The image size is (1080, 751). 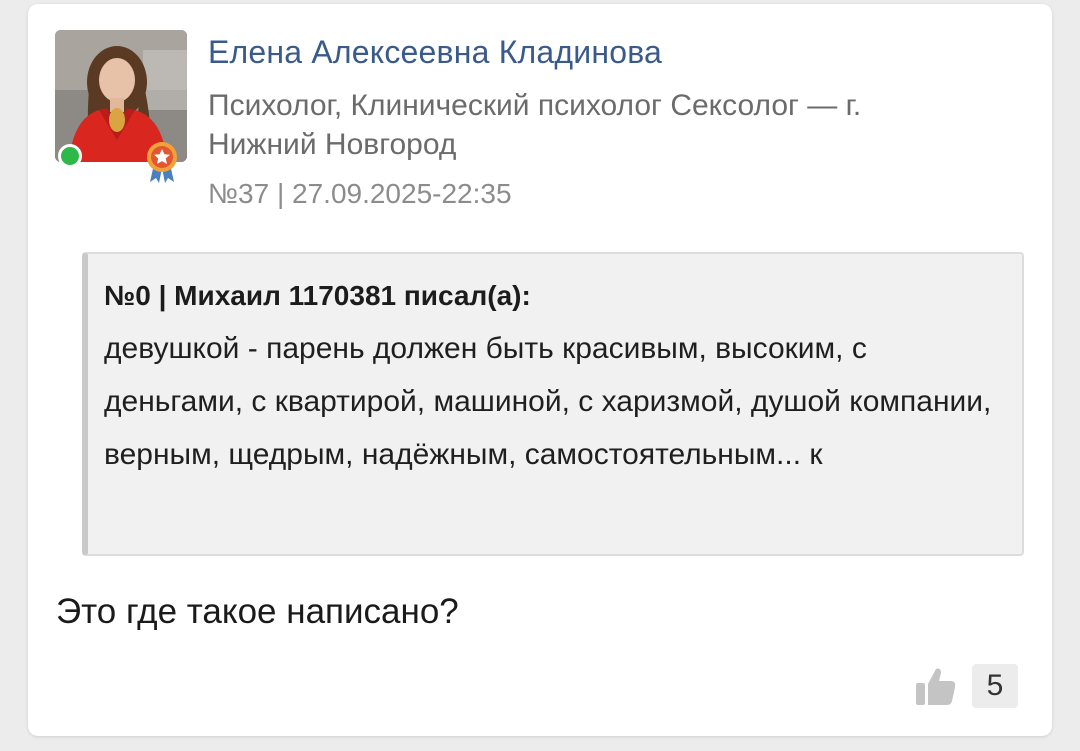 What do you see at coordinates (435, 52) in the screenshot?
I see `author-name: Елена Алексеевна Кладинова` at bounding box center [435, 52].